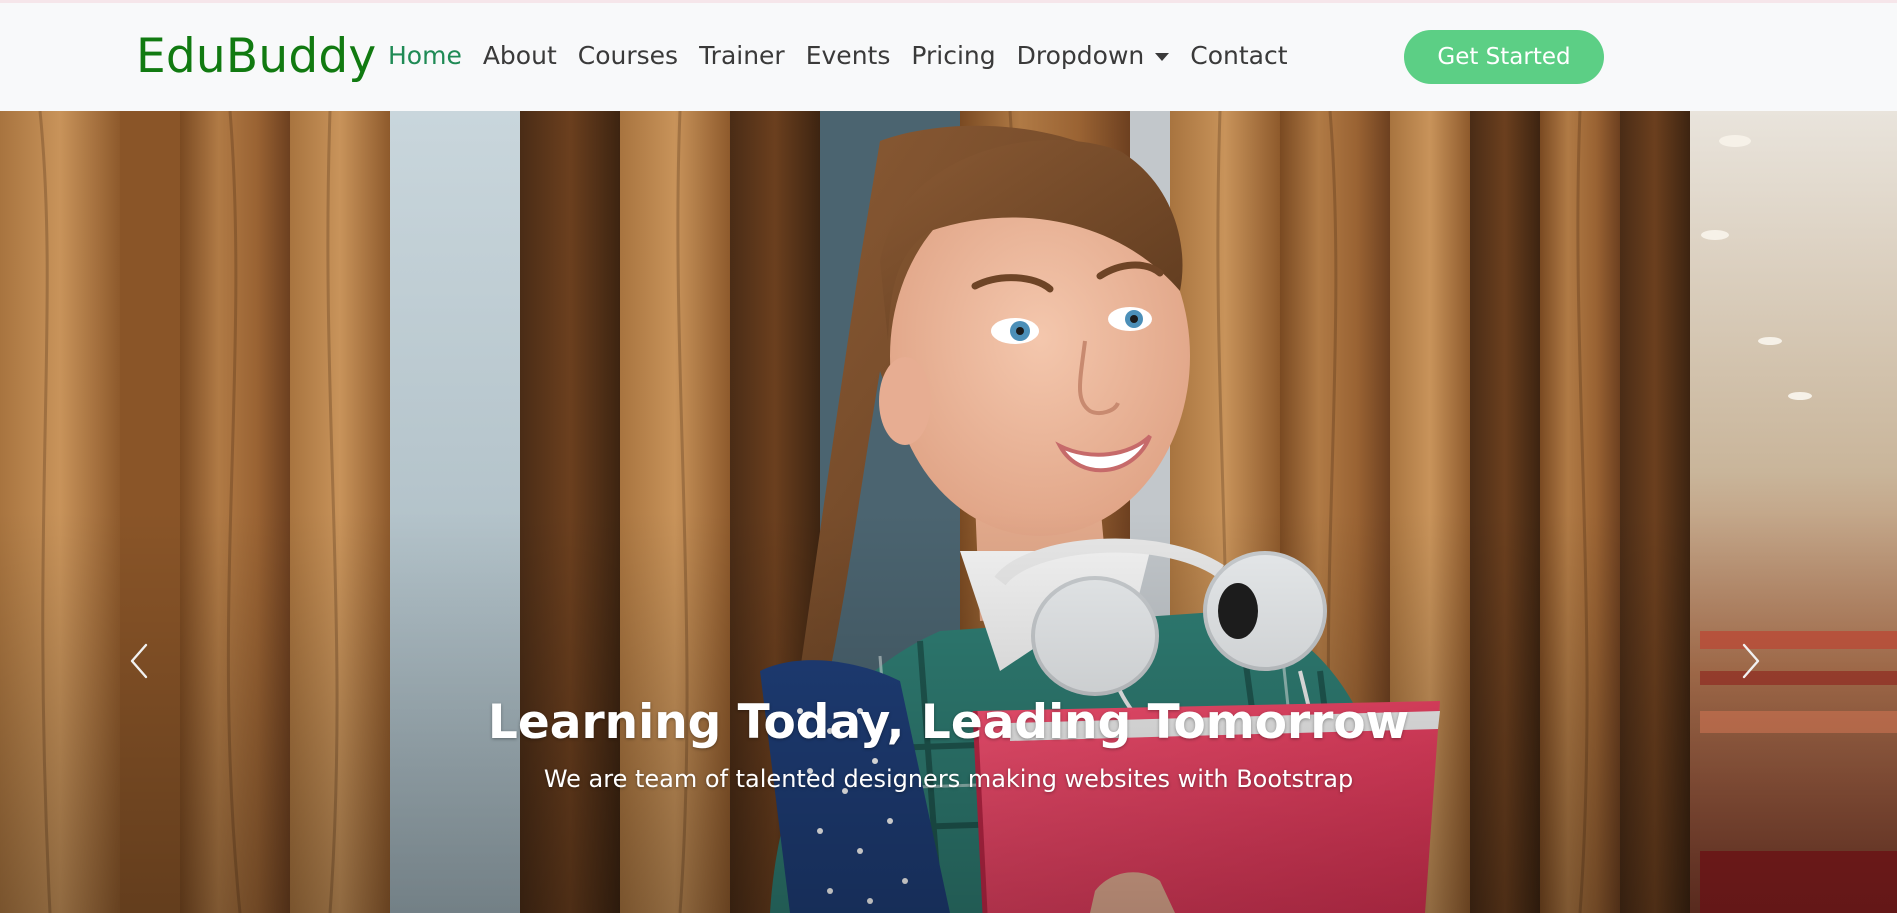  What do you see at coordinates (948, 722) in the screenshot?
I see `hero-headline: Learning Today, Leading Tomorrow` at bounding box center [948, 722].